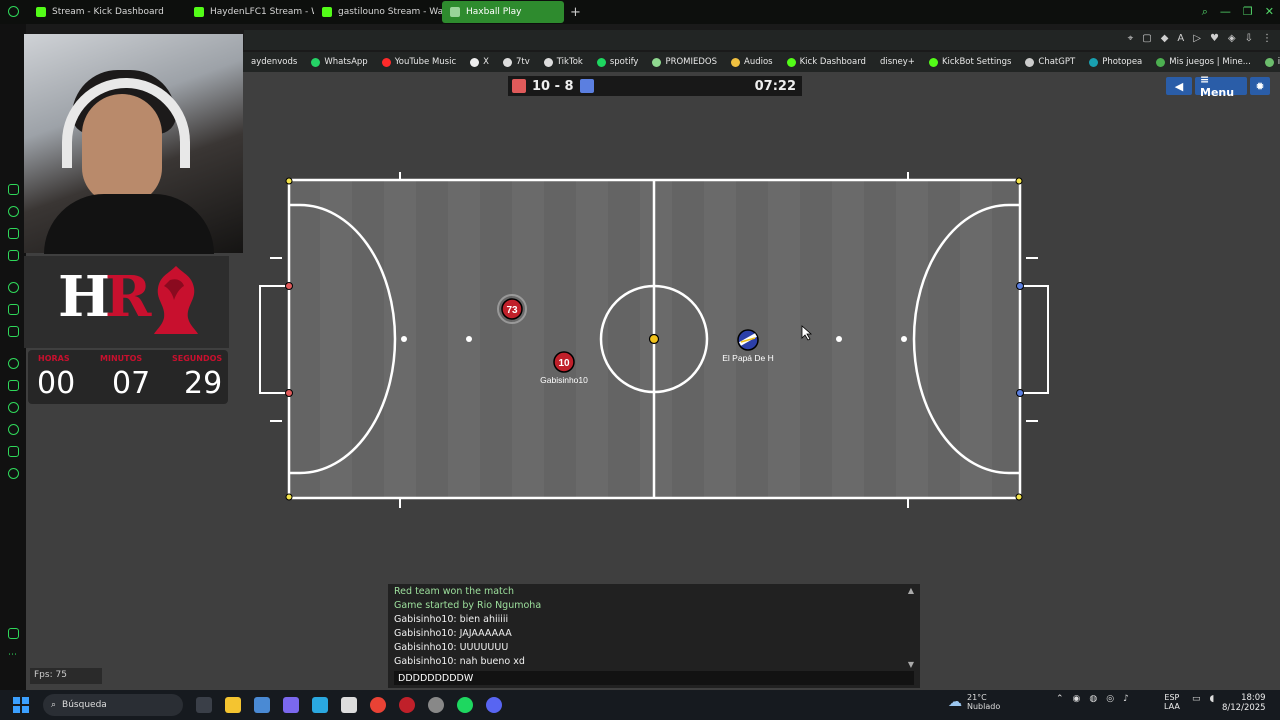  What do you see at coordinates (1249, 38) in the screenshot?
I see `download-icon: ⇩` at bounding box center [1249, 38].